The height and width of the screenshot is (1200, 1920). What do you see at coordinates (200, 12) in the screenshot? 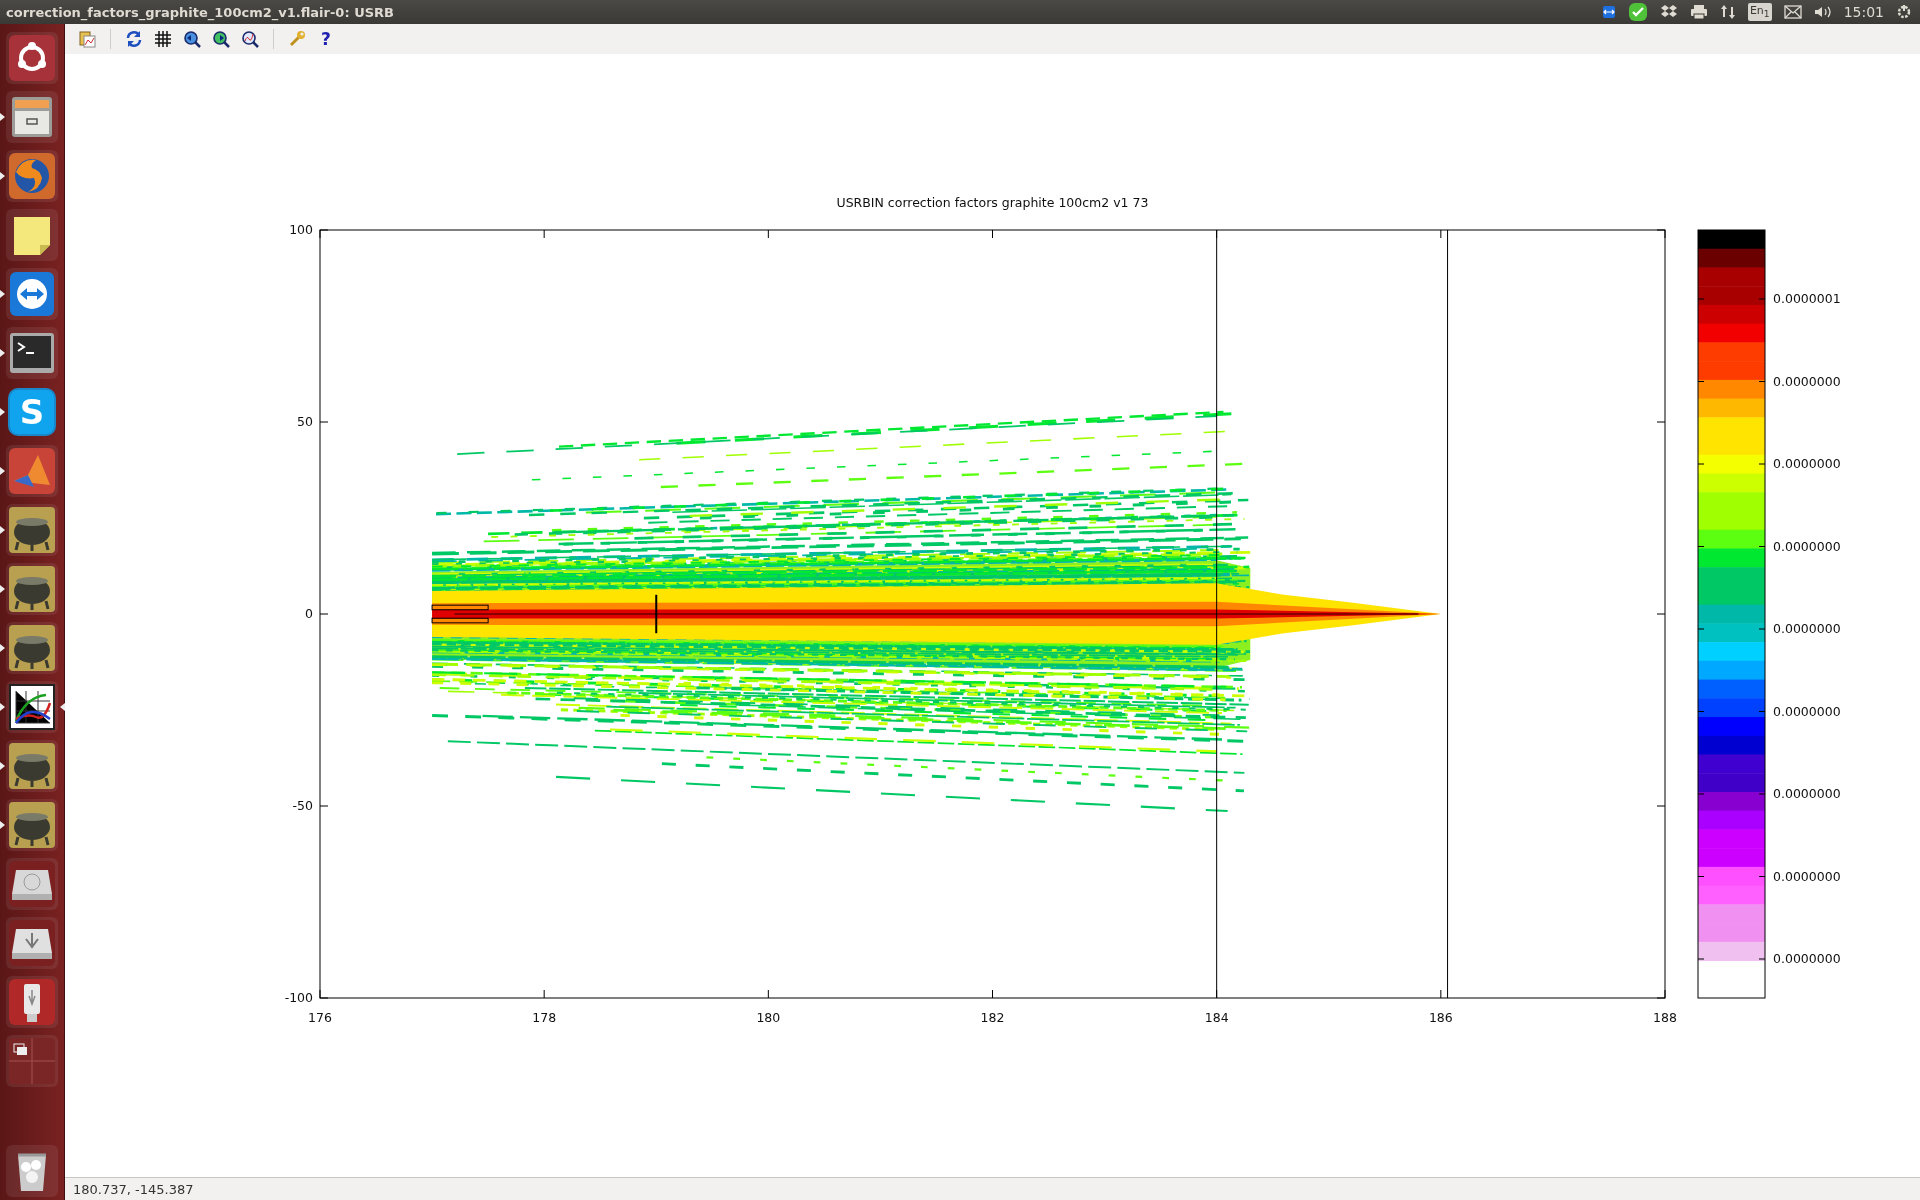
I see `window-title: correction_factors_graphite_100cm2_v1.flair-0: USRB` at bounding box center [200, 12].